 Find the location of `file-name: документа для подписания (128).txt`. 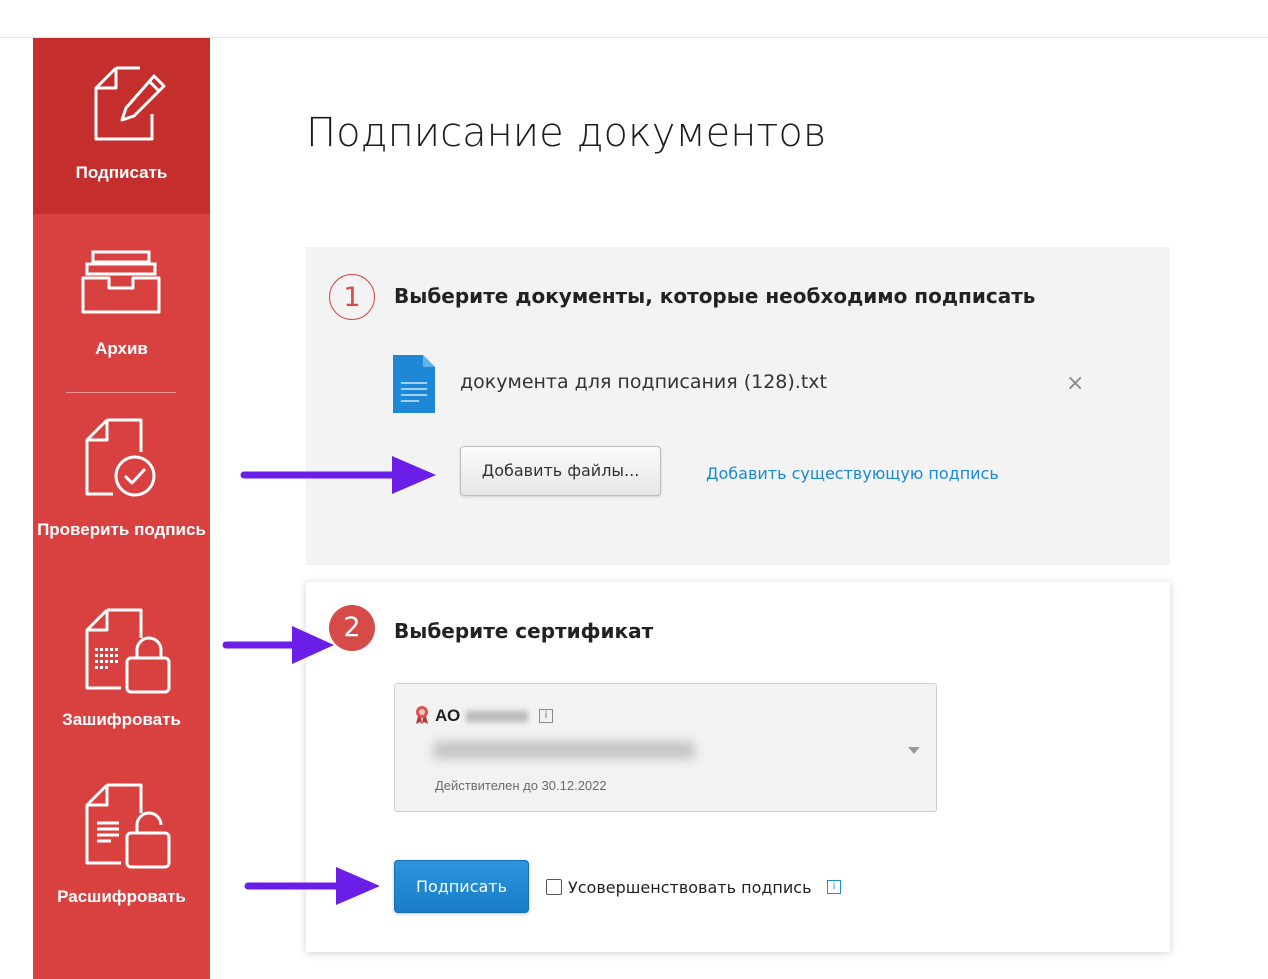

file-name: документа для подписания (128).txt is located at coordinates (643, 382).